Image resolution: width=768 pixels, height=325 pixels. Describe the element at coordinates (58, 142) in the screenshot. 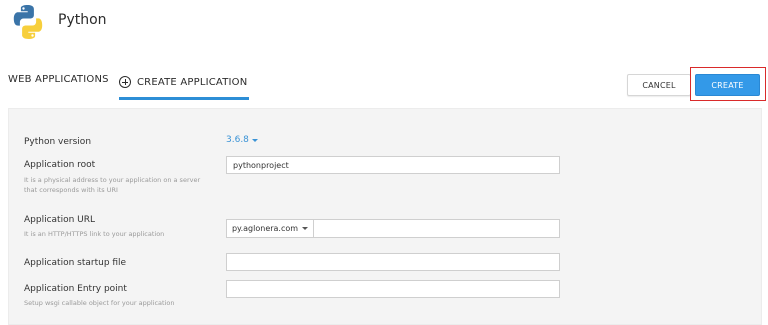

I see `python-version-label: Python version` at that location.